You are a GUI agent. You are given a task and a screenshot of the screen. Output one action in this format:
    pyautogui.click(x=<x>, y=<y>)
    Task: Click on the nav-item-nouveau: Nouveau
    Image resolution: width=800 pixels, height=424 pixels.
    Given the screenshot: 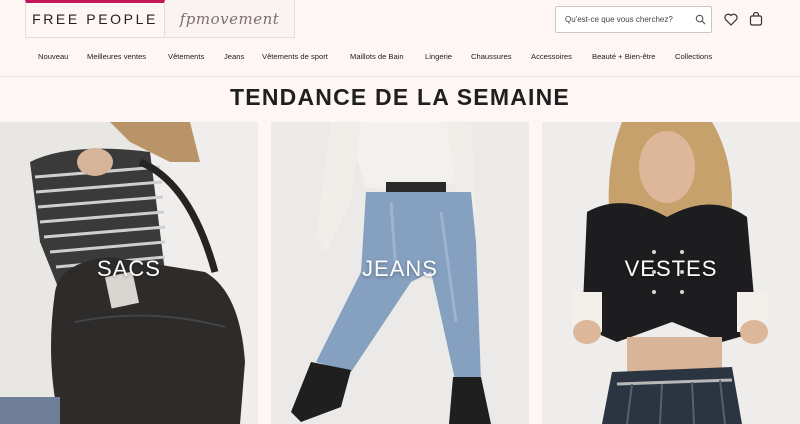 What is the action you would take?
    pyautogui.click(x=53, y=57)
    